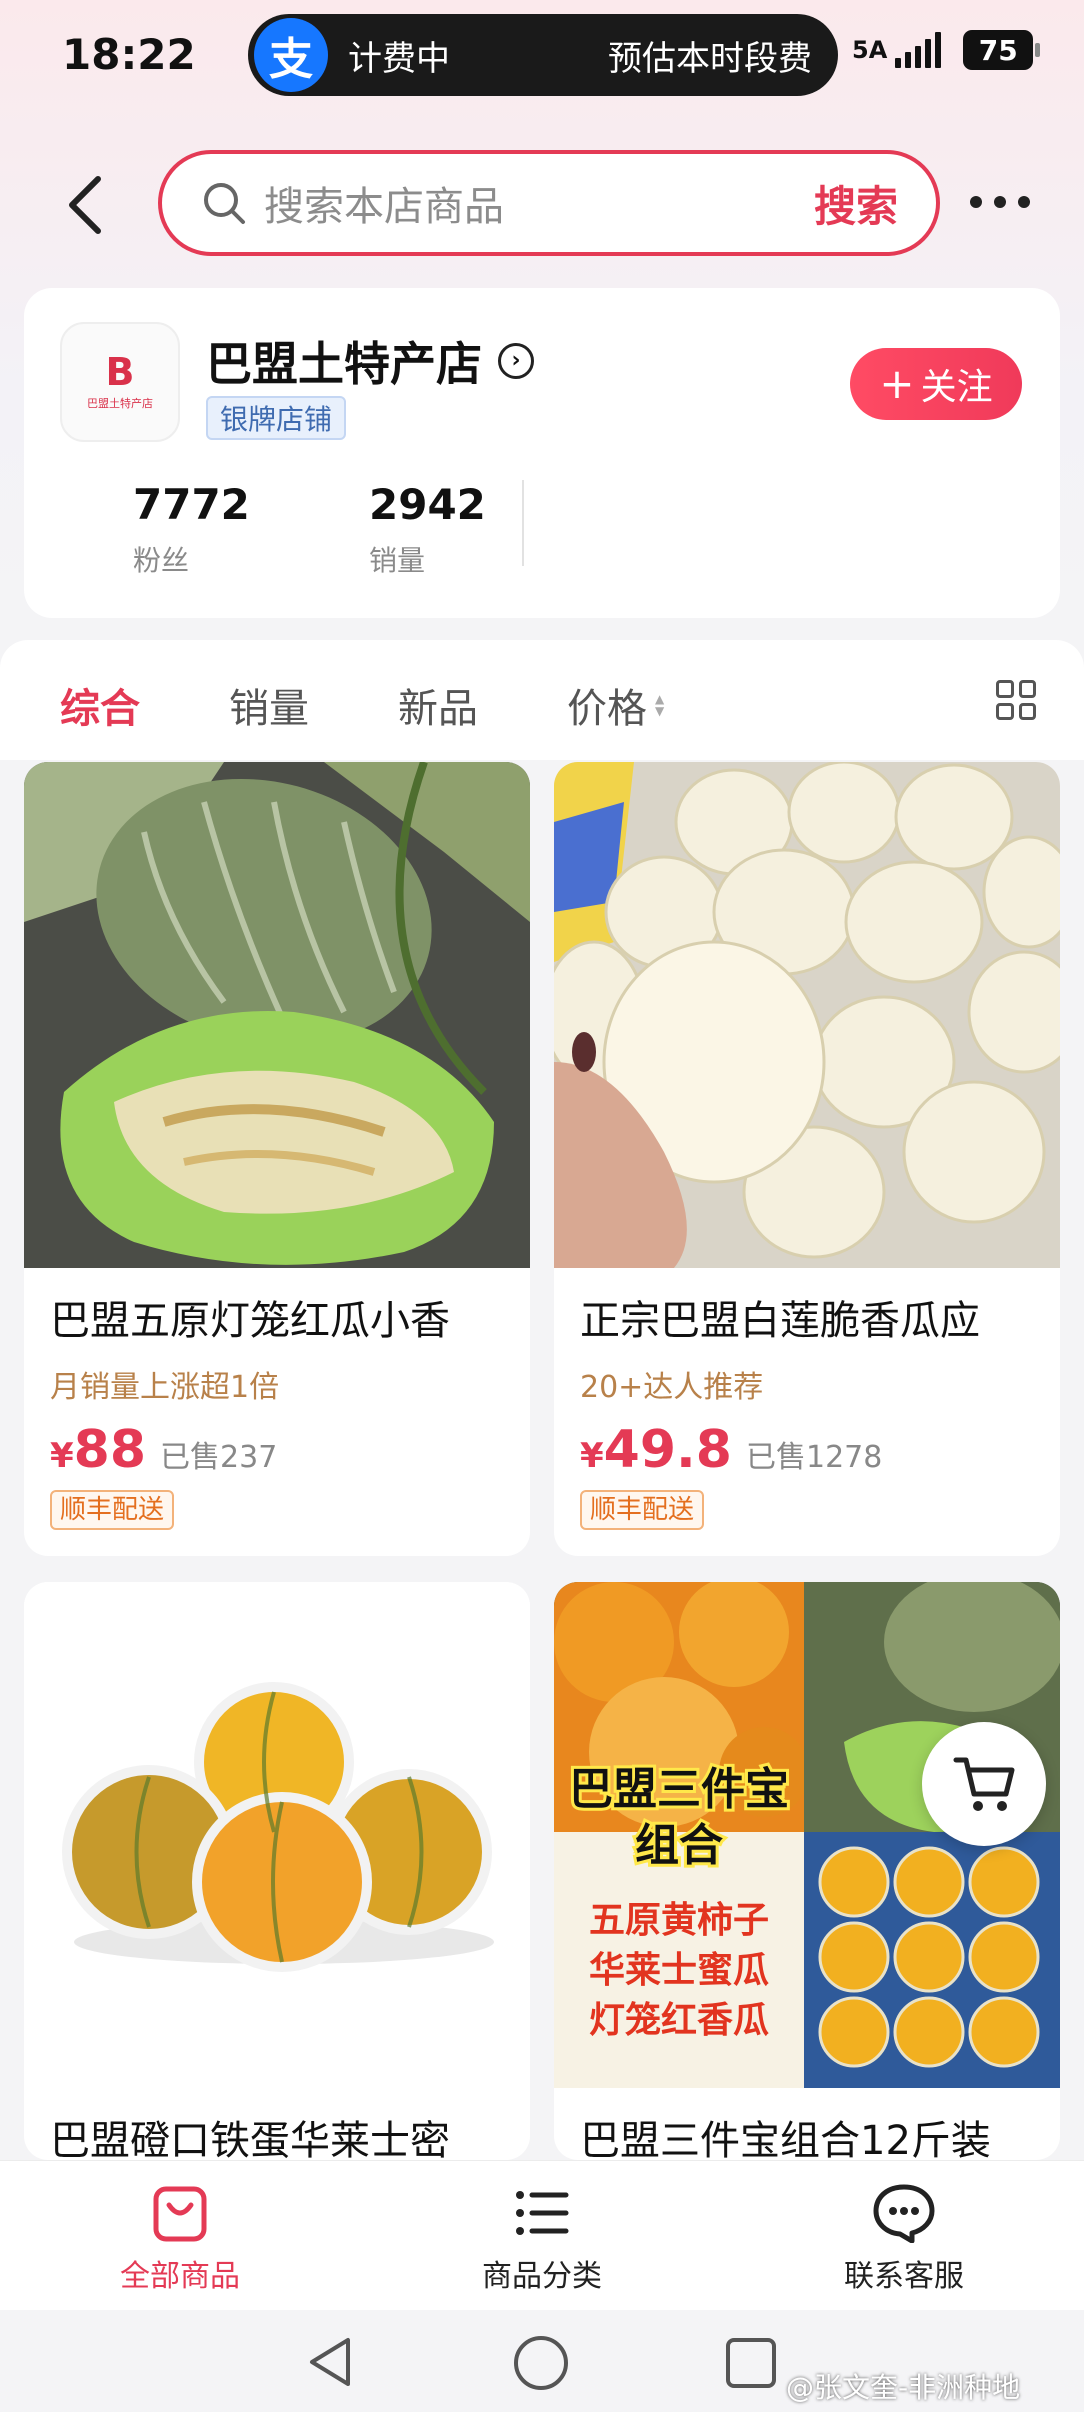 The image size is (1084, 2412). I want to click on tab-price: 价格 ▲ ▼, so click(615, 705).